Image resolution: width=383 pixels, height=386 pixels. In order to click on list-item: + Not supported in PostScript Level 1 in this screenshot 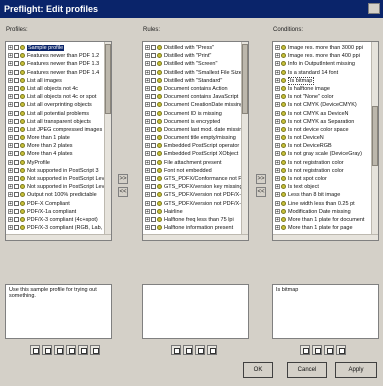, I will do `click(55, 179)`.